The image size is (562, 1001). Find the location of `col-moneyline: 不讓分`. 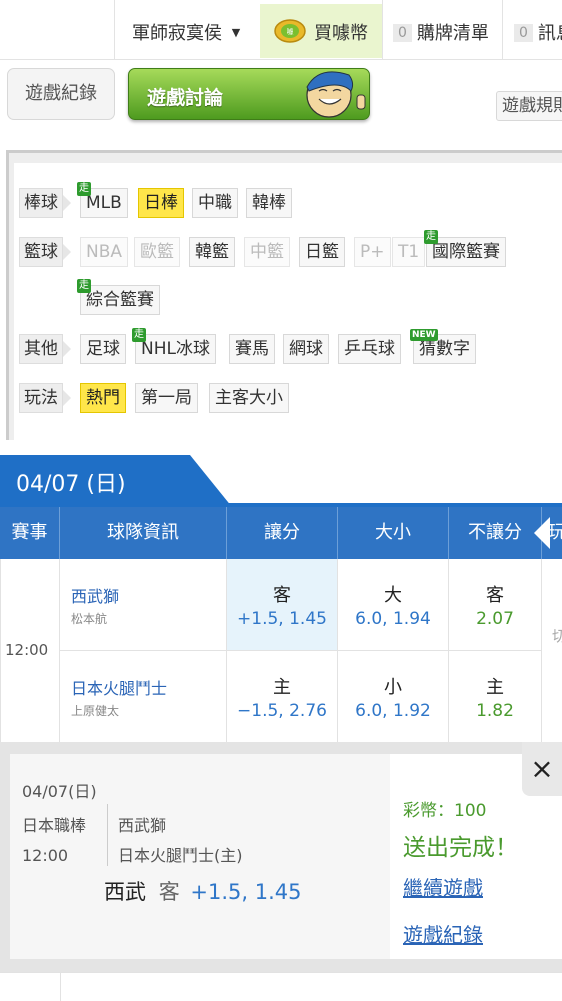

col-moneyline: 不讓分 is located at coordinates (495, 533).